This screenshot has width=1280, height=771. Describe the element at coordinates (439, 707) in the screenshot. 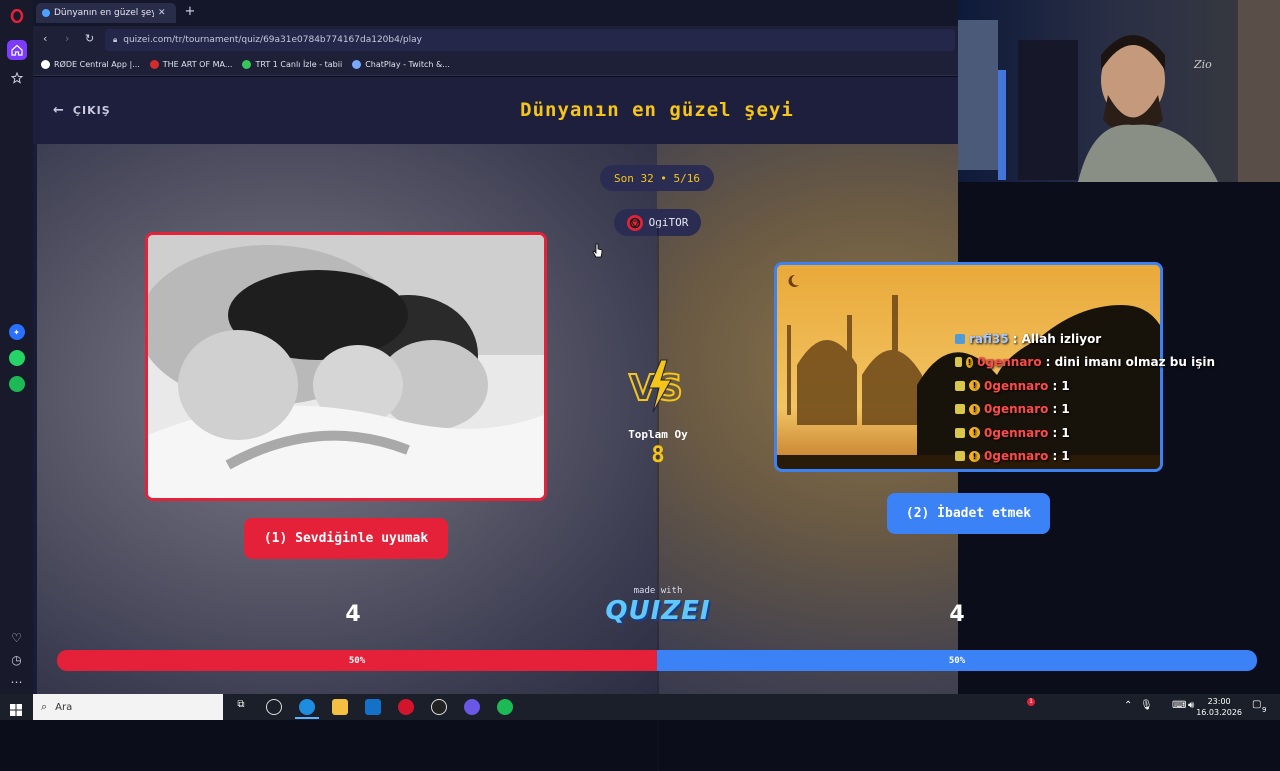

I see `obs-icon` at that location.